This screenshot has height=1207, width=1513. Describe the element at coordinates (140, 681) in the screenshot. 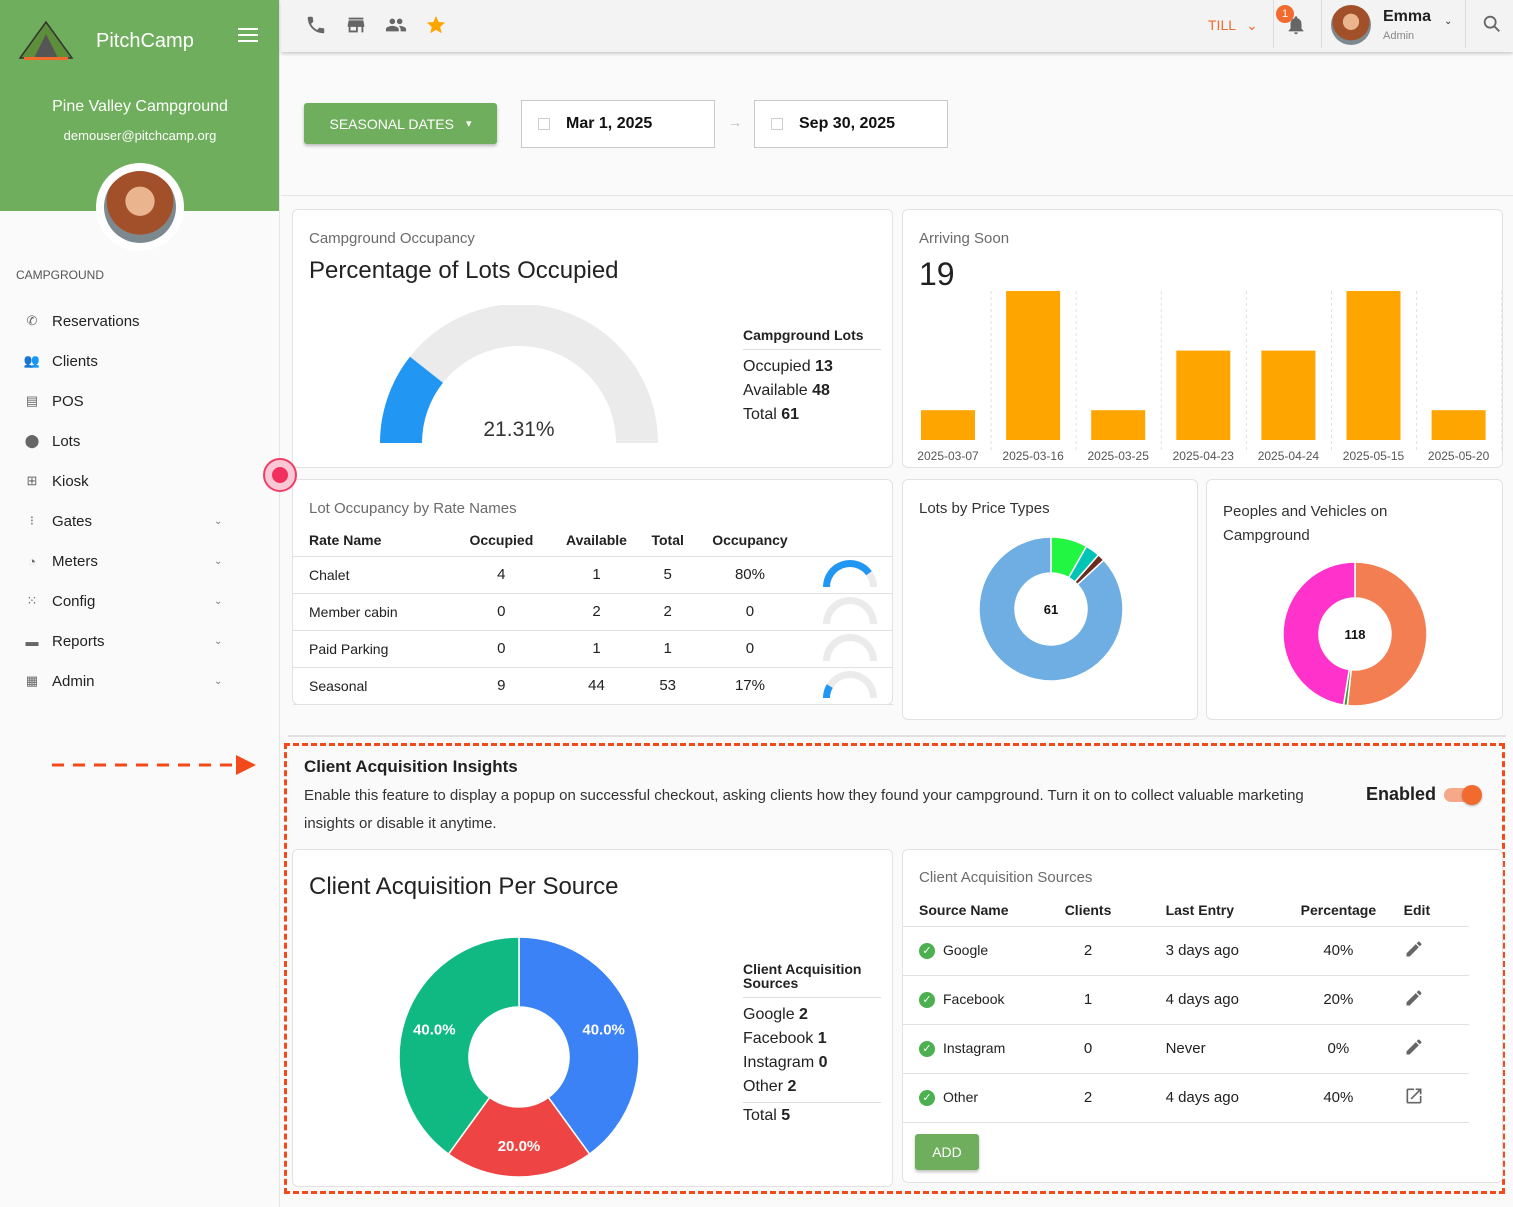

I see `sidebar-item-admin: ▦ Admin ⌄` at that location.